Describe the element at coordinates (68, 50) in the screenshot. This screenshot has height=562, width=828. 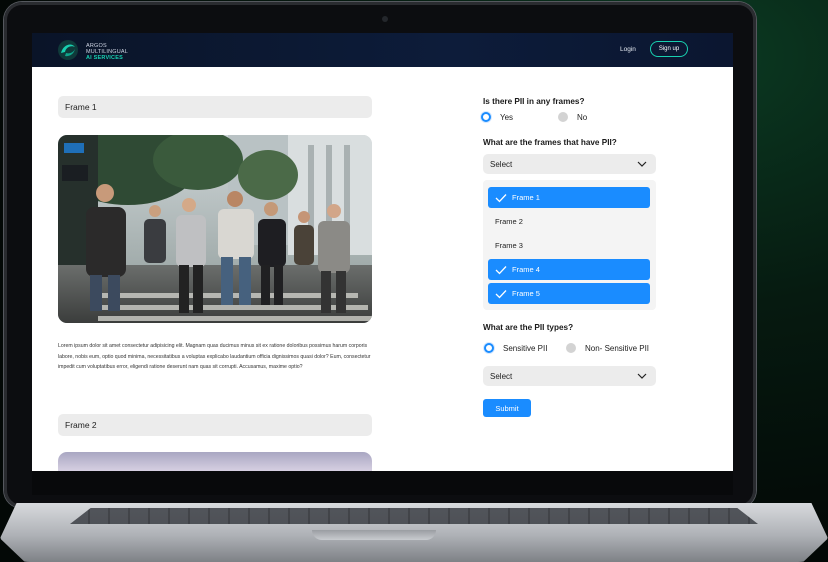
I see `argos-logo-icon` at that location.